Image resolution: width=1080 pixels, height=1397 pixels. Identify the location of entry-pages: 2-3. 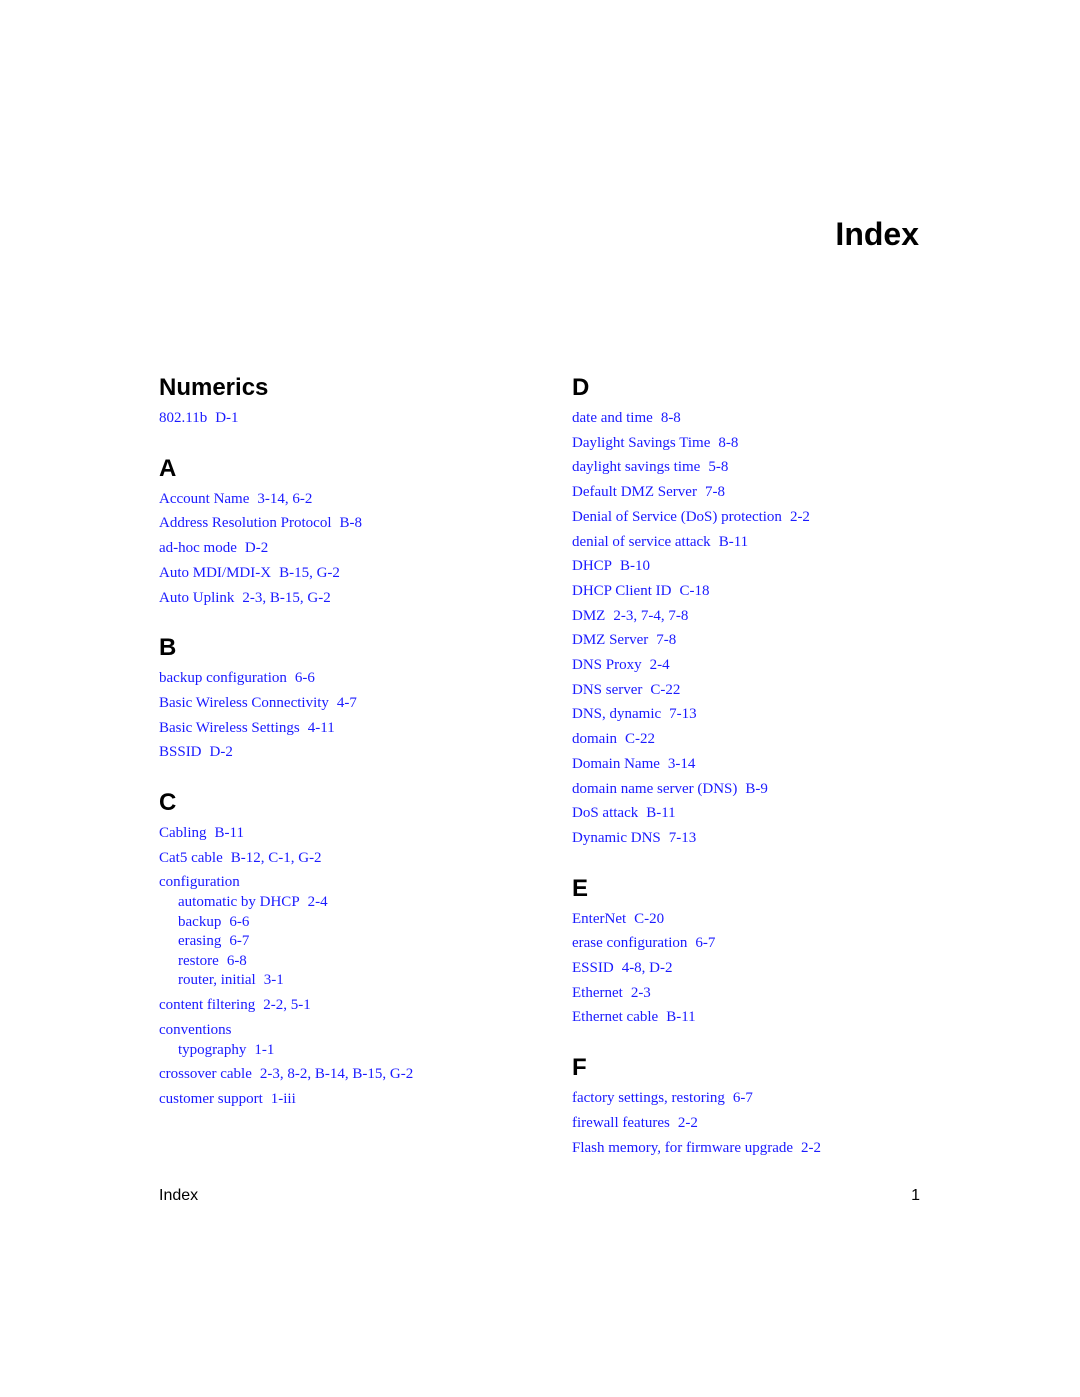
(641, 993).